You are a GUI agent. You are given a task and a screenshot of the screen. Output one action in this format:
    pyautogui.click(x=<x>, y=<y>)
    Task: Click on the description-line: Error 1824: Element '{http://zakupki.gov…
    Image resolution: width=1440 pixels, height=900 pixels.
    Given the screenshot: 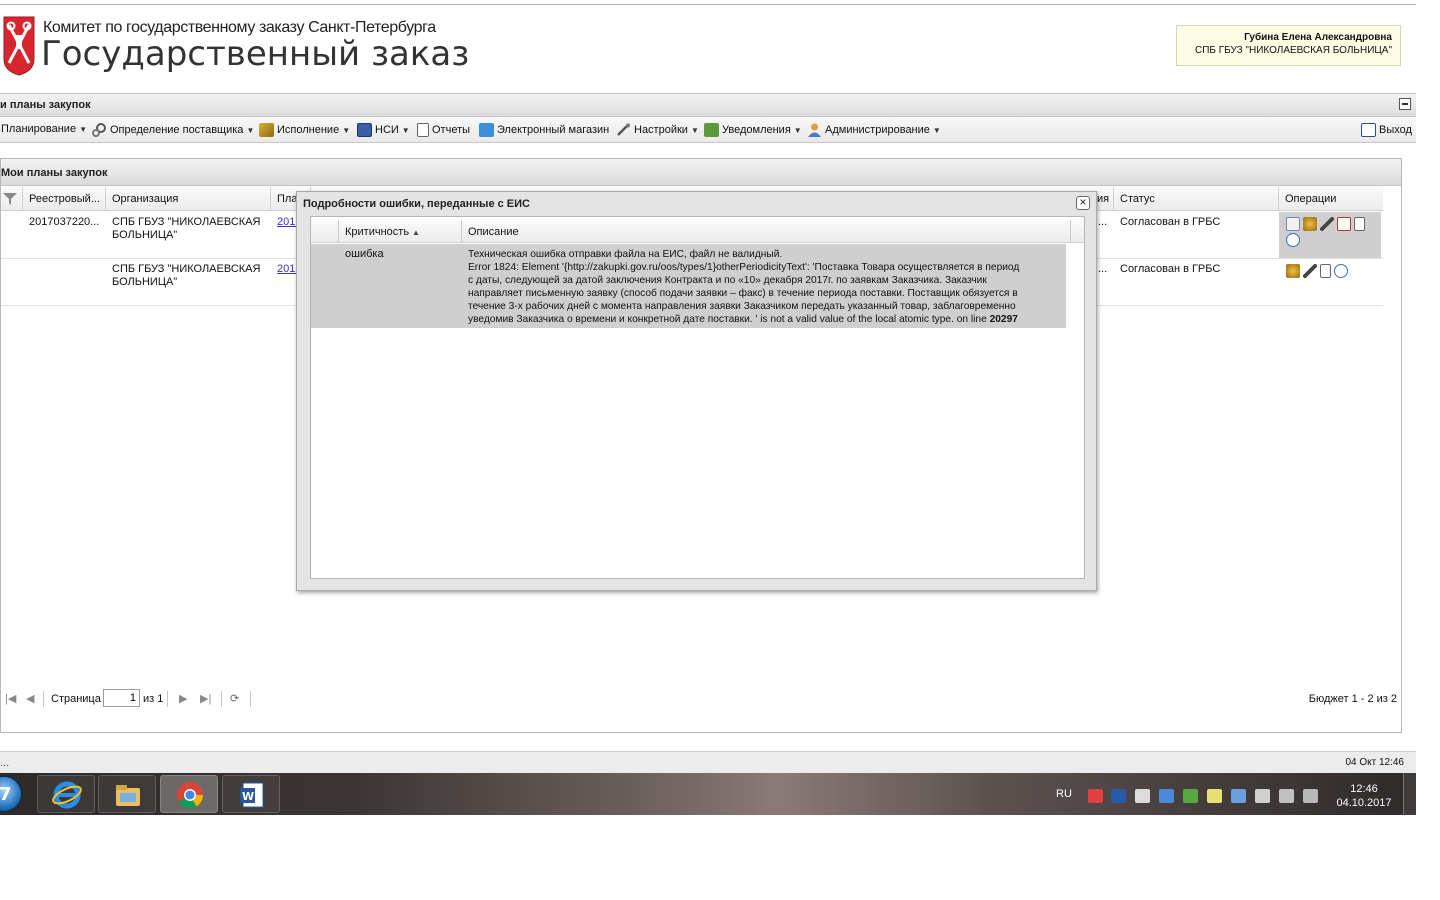 What is the action you would take?
    pyautogui.click(x=744, y=267)
    